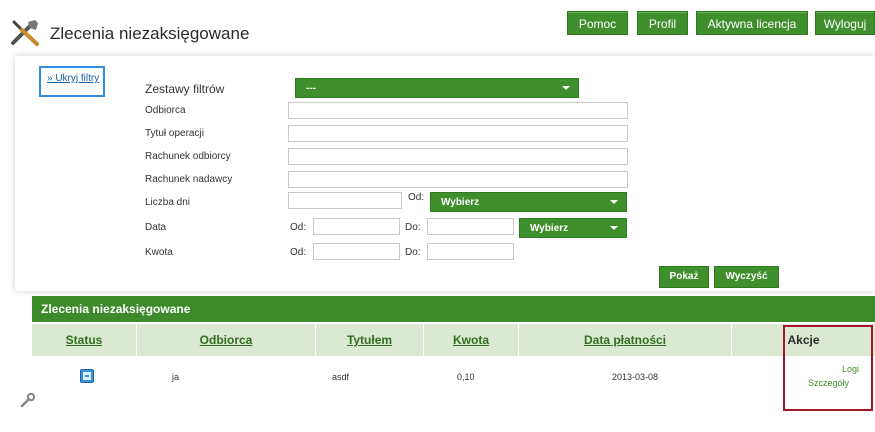 This screenshot has height=432, width=875. Describe the element at coordinates (466, 377) in the screenshot. I see `row-amount: 0,10` at that location.